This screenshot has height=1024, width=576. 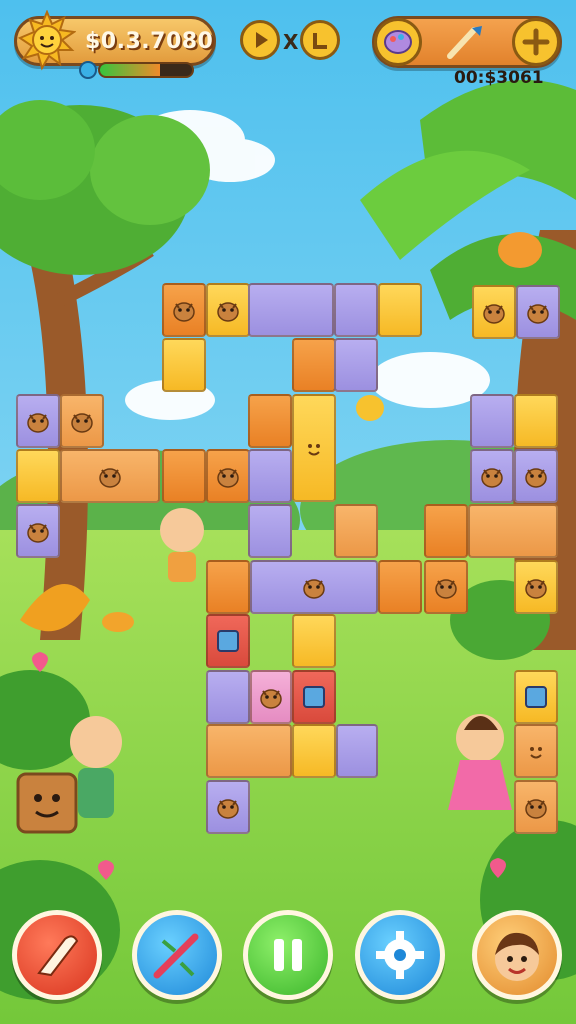 I want to click on plus-icon, so click(x=536, y=42).